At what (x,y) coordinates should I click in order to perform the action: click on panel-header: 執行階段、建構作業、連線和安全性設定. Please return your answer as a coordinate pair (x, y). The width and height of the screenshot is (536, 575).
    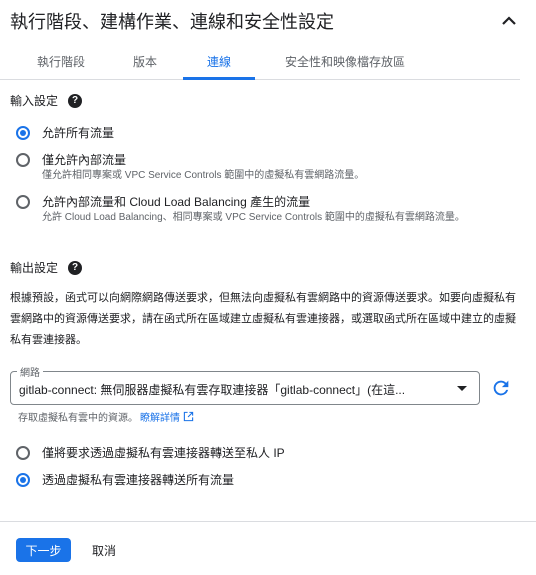
    Looking at the image, I should click on (268, 20).